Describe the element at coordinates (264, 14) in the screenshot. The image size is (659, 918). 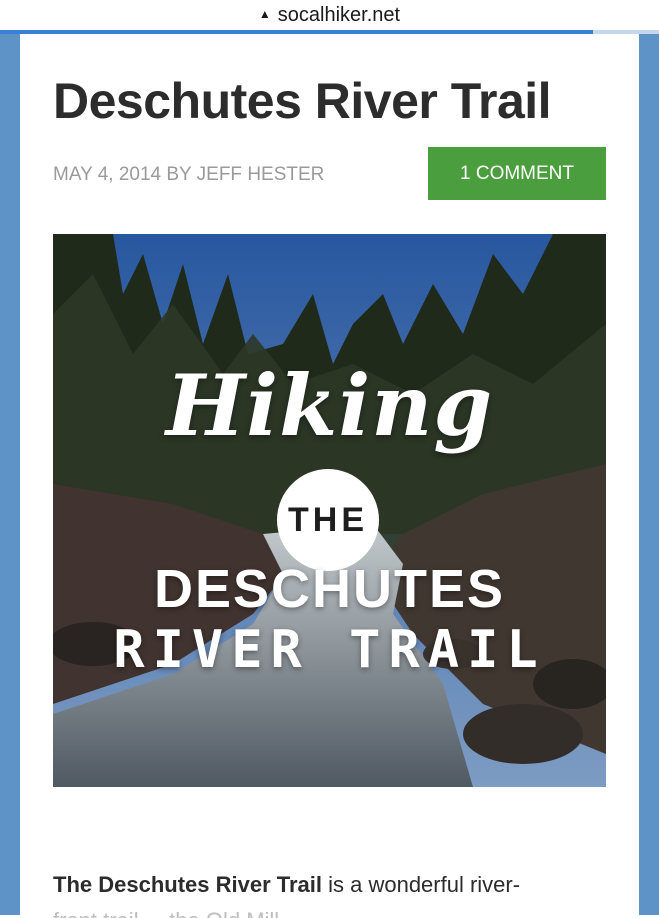
I see `lock-icon: ▲` at that location.